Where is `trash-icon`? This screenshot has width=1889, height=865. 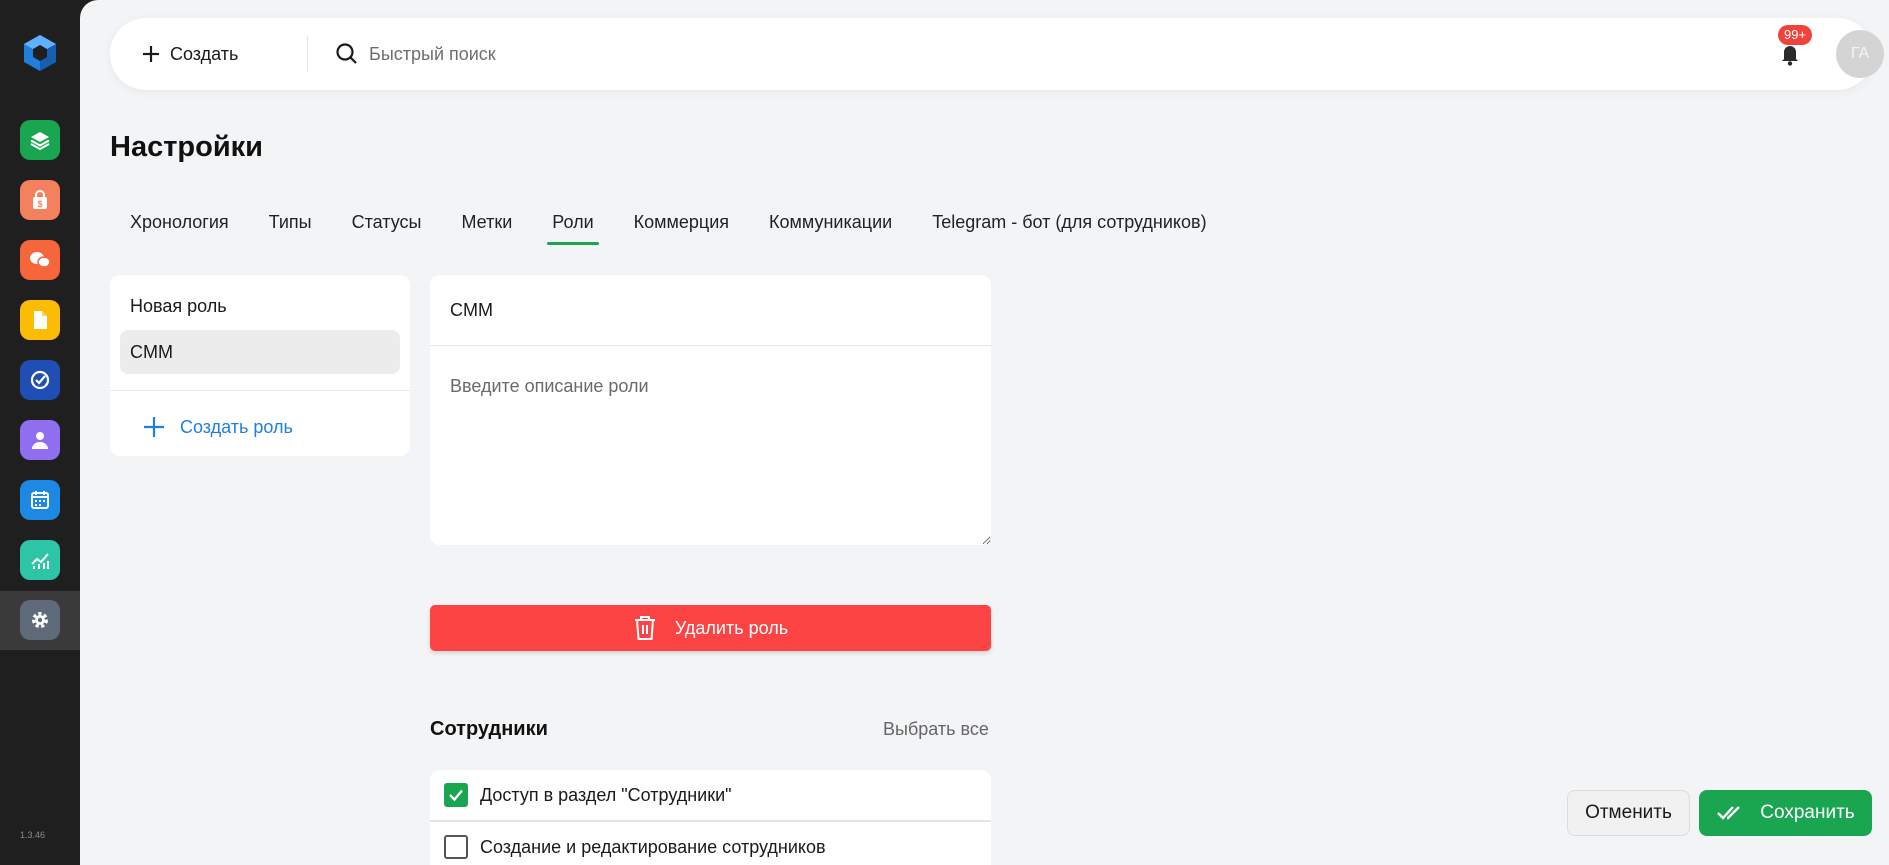
trash-icon is located at coordinates (644, 628).